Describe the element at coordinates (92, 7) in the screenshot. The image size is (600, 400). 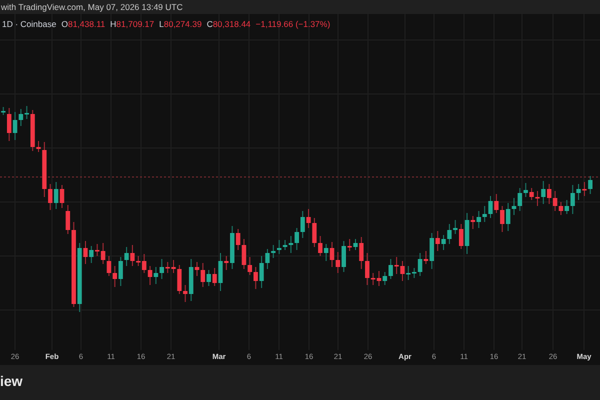
I see `attribution-text: with TradingView.com, May 07, 2026 13:49 UTC` at that location.